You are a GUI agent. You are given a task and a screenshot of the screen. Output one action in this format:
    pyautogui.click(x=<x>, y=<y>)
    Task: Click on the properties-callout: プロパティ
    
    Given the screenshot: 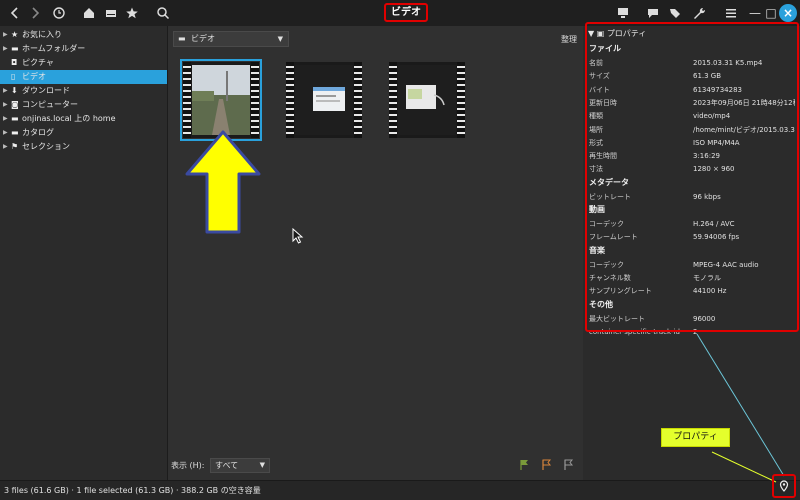 What is the action you would take?
    pyautogui.click(x=695, y=437)
    